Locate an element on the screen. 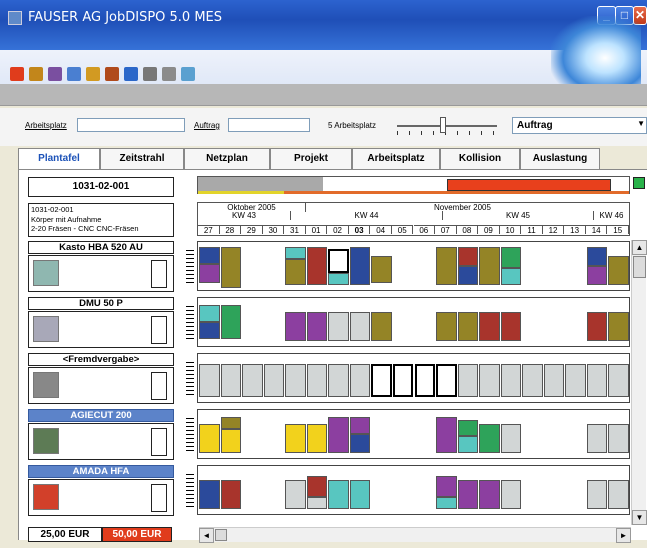  horizontal-scroll-thumb is located at coordinates (221, 535).